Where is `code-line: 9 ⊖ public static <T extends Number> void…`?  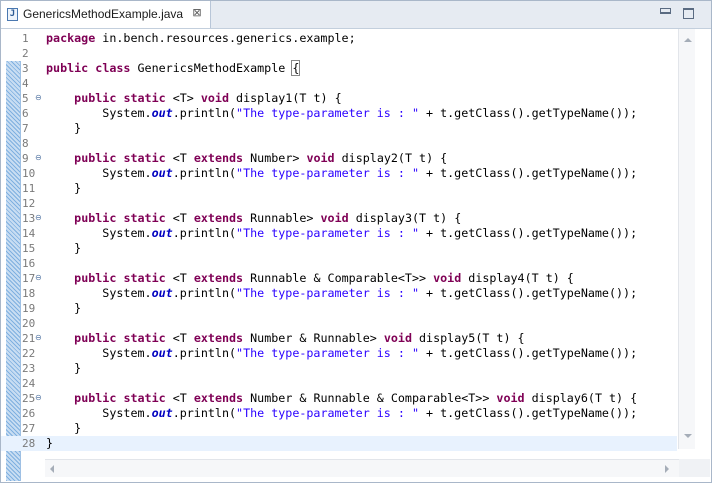 code-line: 9 ⊖ public static <T extends Number> void… is located at coordinates (339, 158).